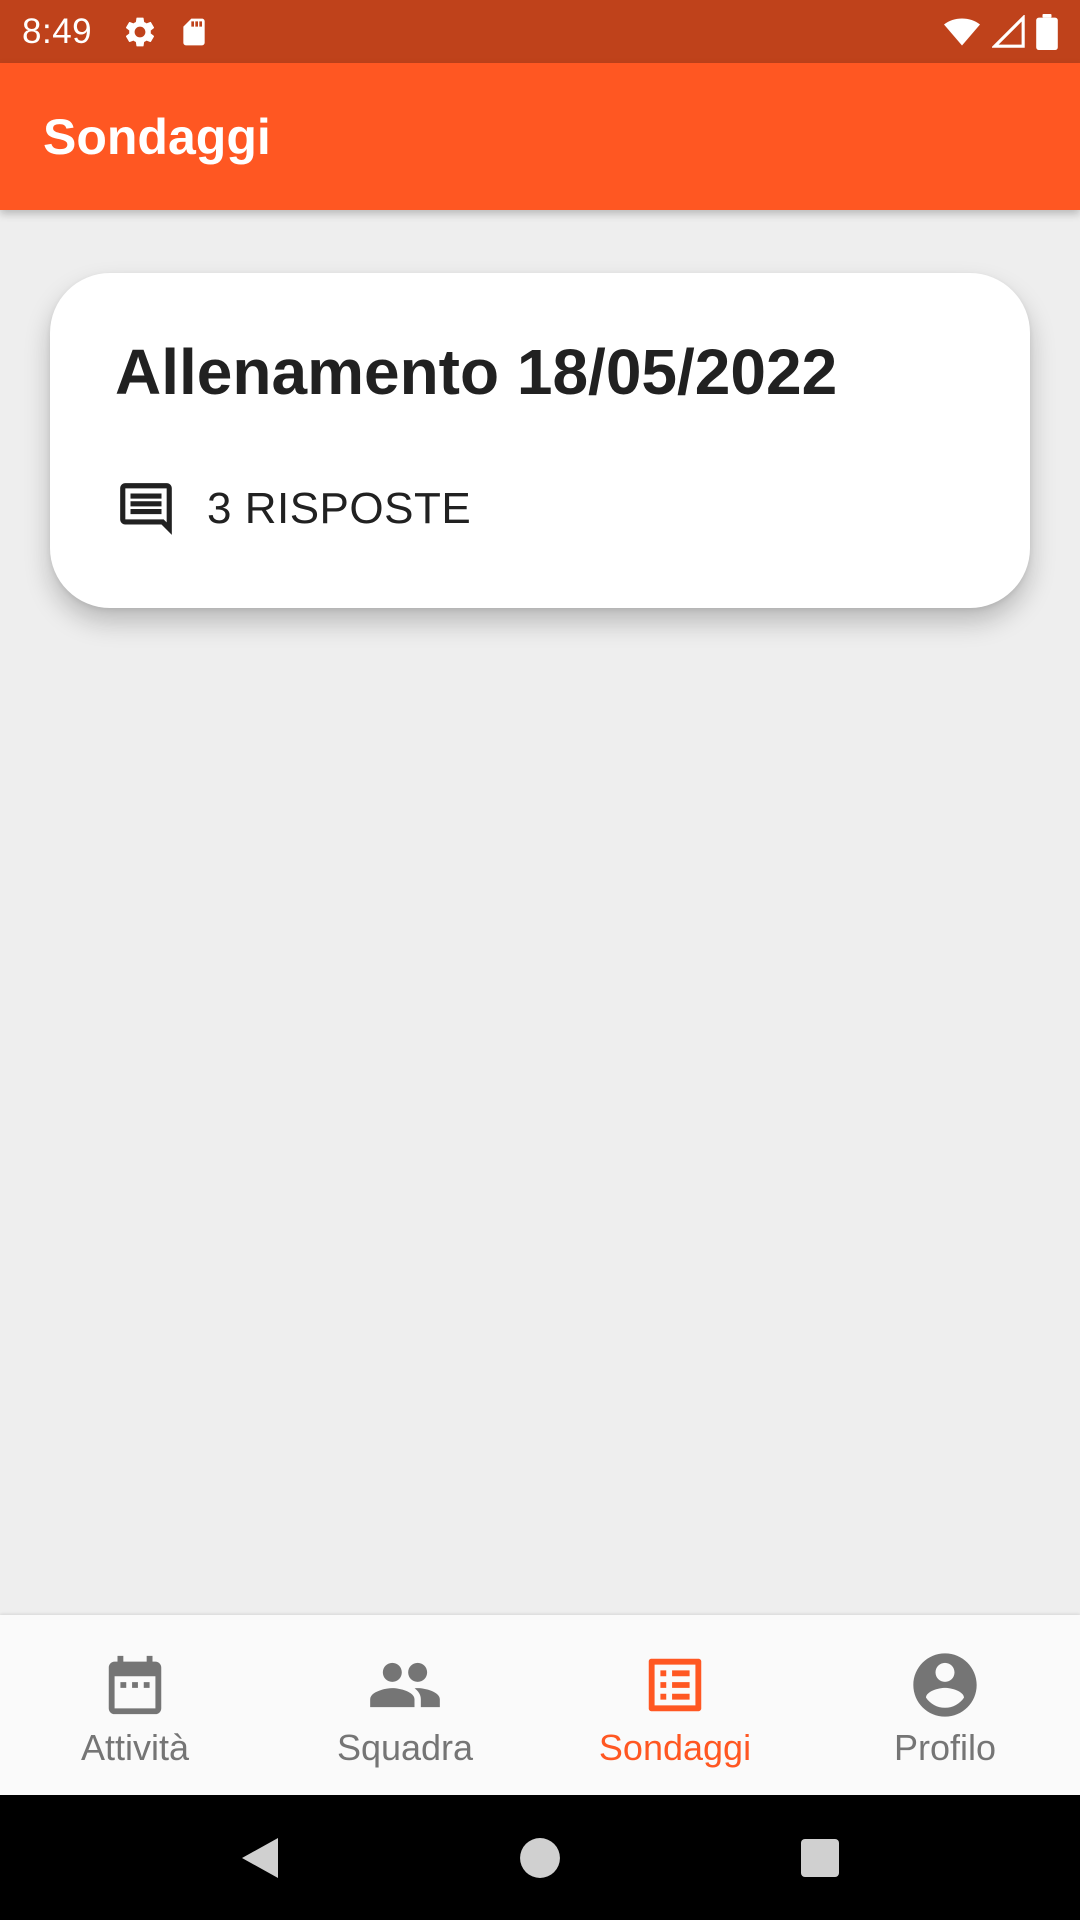 The height and width of the screenshot is (1920, 1080). Describe the element at coordinates (675, 1747) in the screenshot. I see `nav-label-sondaggi: Sondaggi` at that location.